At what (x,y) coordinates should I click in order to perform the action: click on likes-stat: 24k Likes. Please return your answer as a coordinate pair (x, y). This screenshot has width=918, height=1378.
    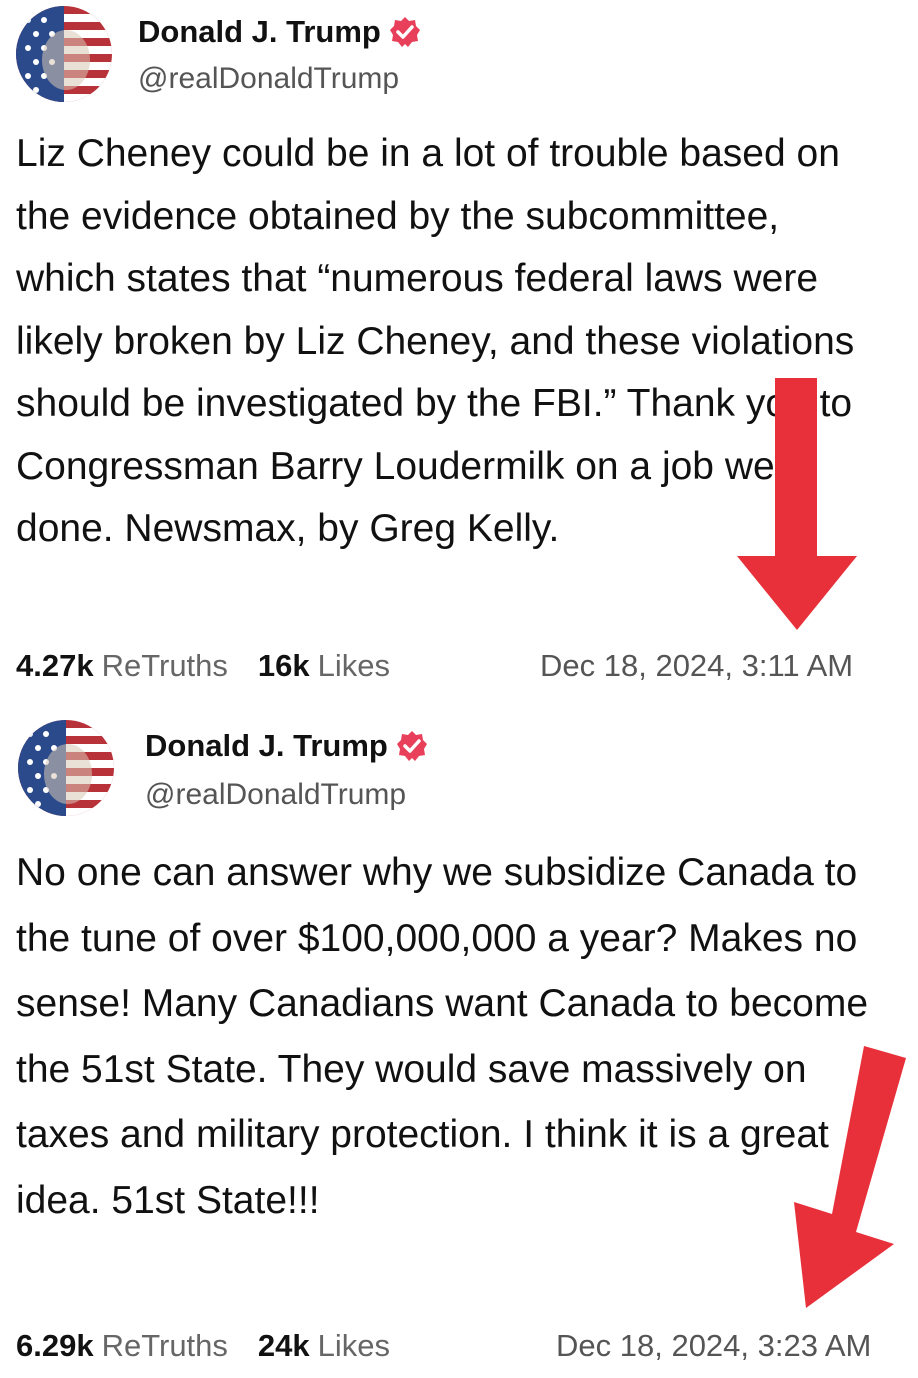
    Looking at the image, I should click on (324, 1346).